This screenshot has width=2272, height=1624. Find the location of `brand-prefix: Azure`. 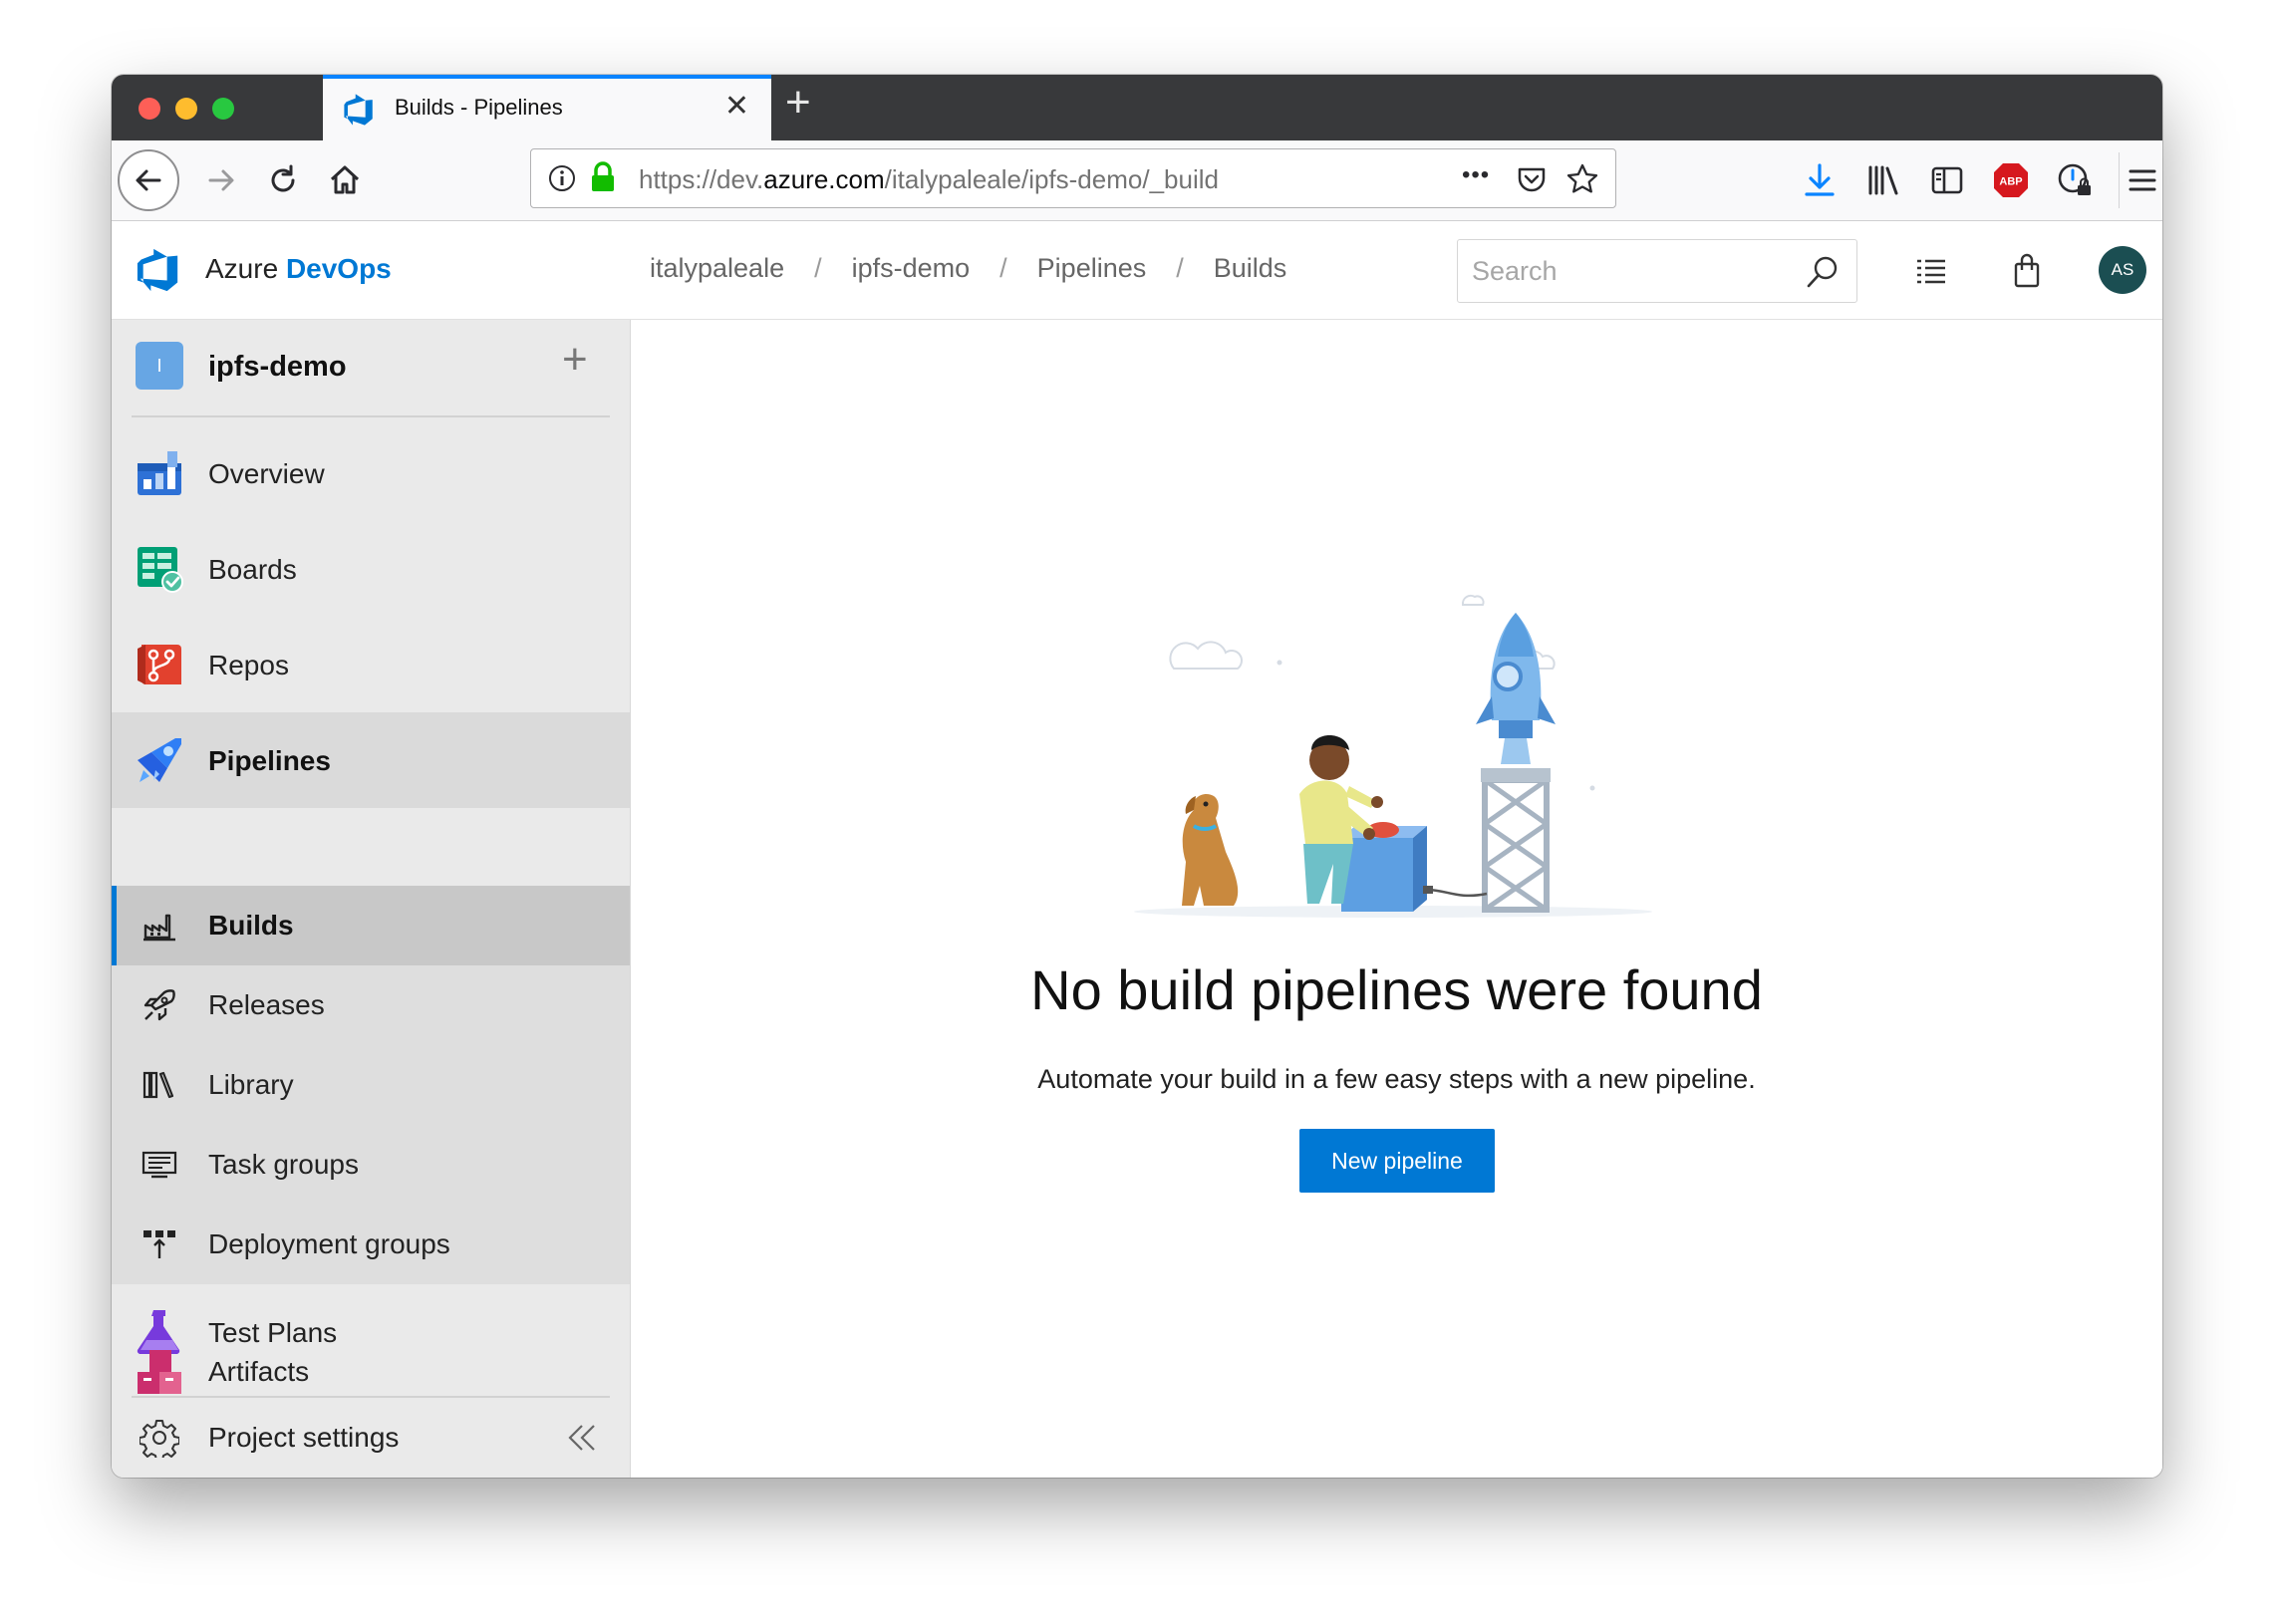

brand-prefix: Azure is located at coordinates (246, 268).